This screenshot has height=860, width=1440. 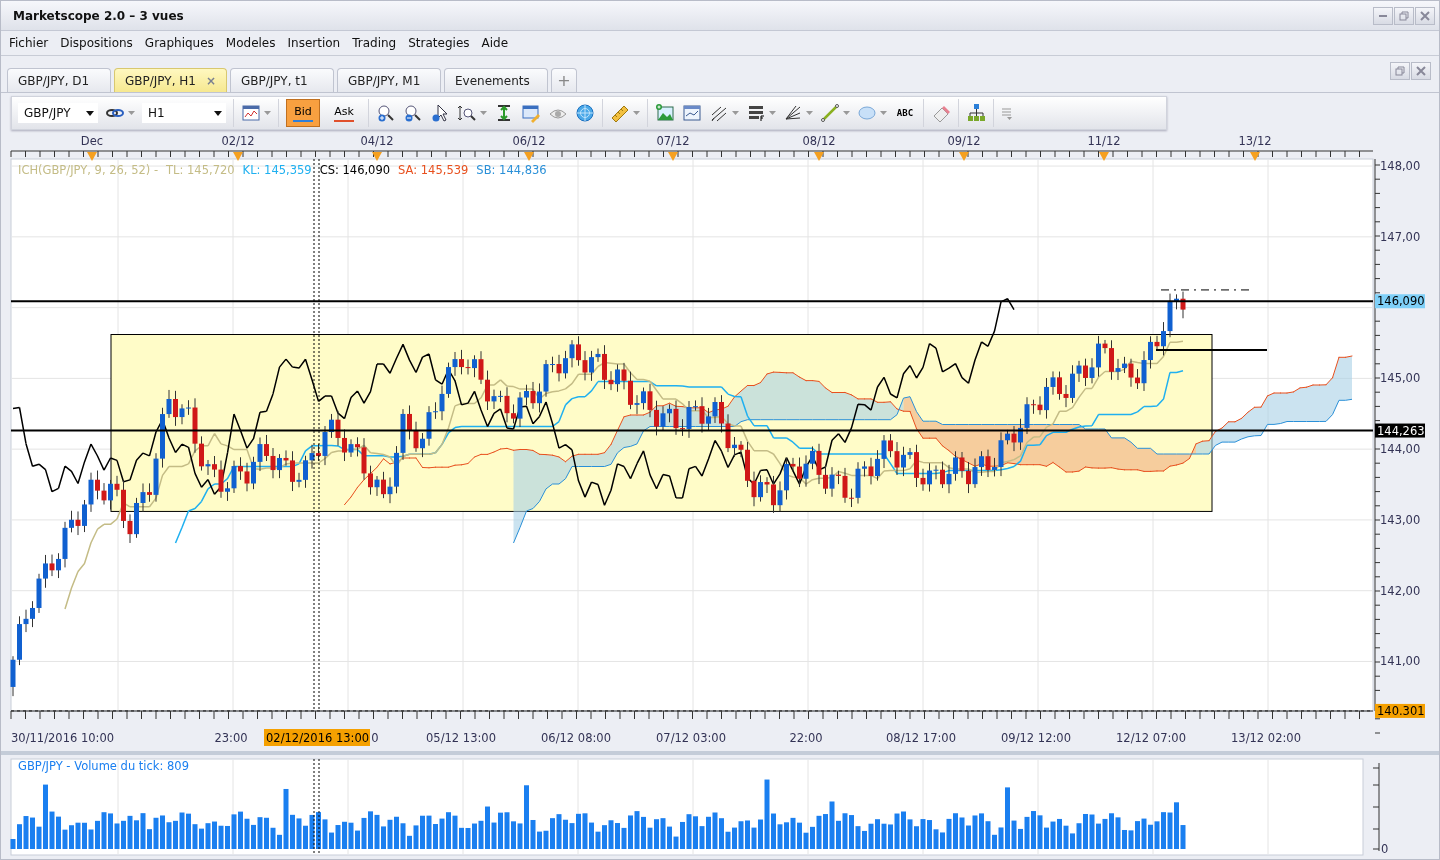 What do you see at coordinates (495, 43) in the screenshot?
I see `menu-item: Aide` at bounding box center [495, 43].